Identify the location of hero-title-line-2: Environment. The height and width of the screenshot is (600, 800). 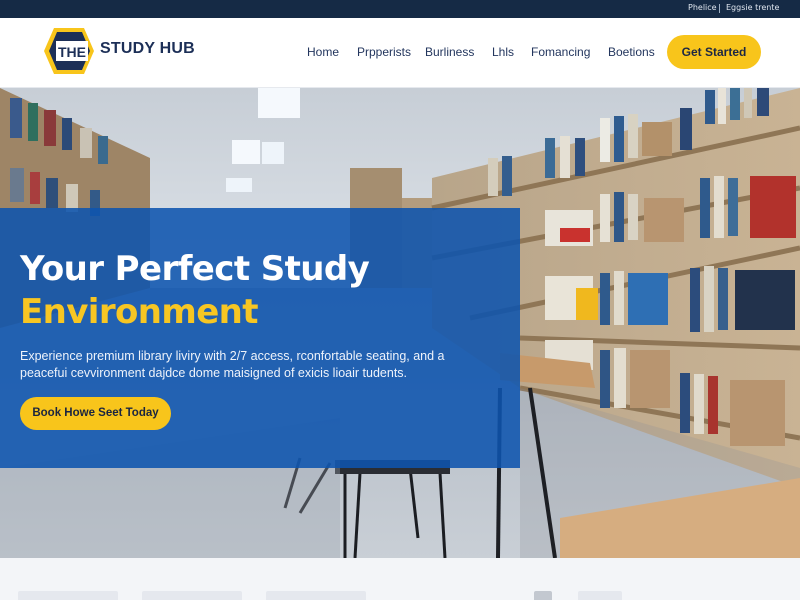
(139, 312).